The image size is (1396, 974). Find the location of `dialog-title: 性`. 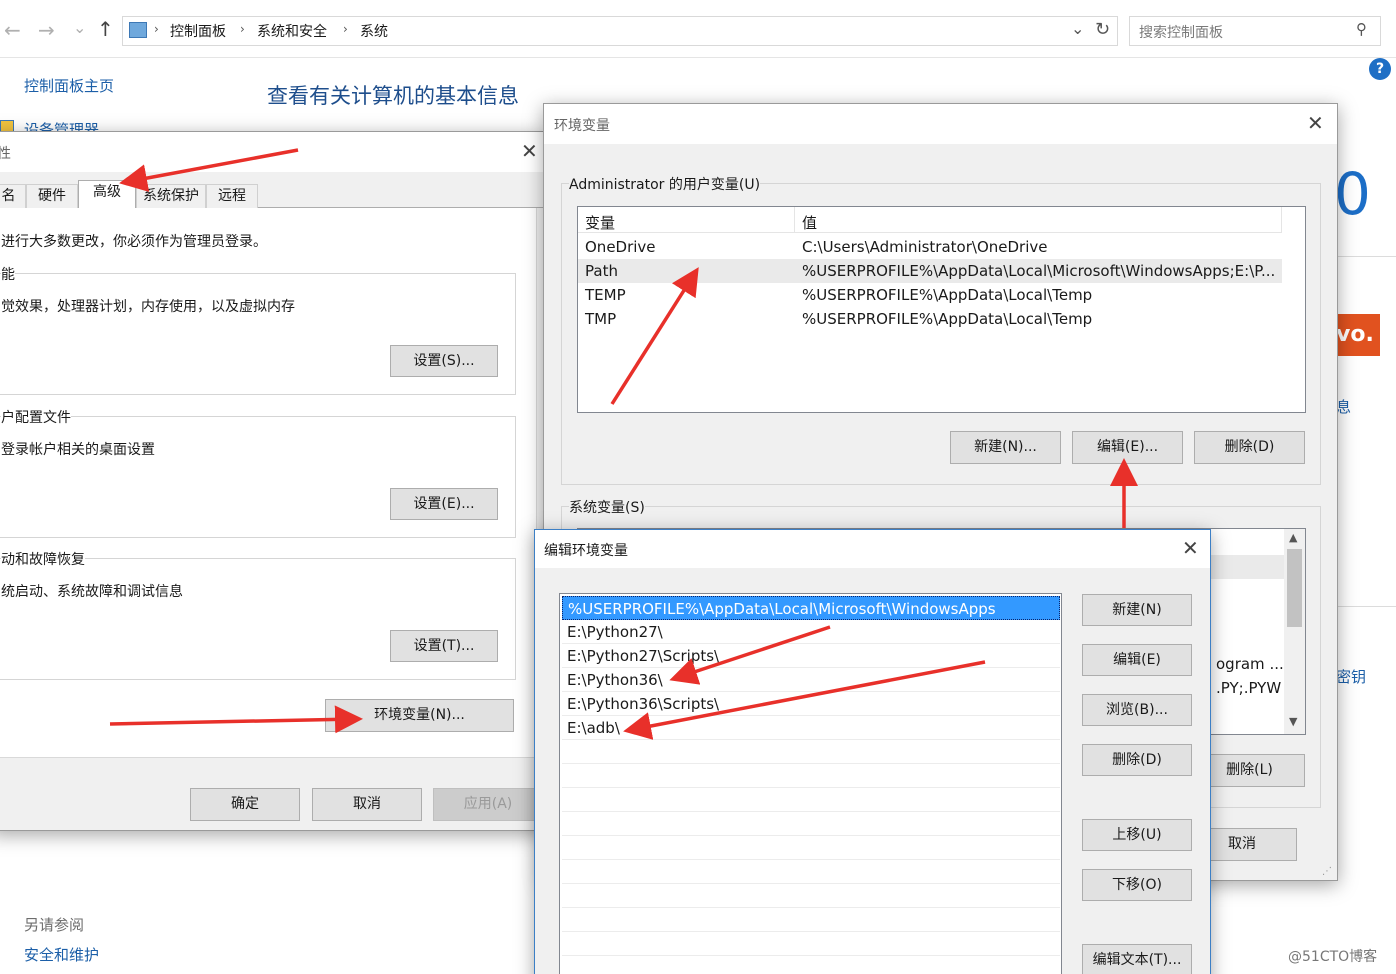

dialog-title: 性 is located at coordinates (5, 154).